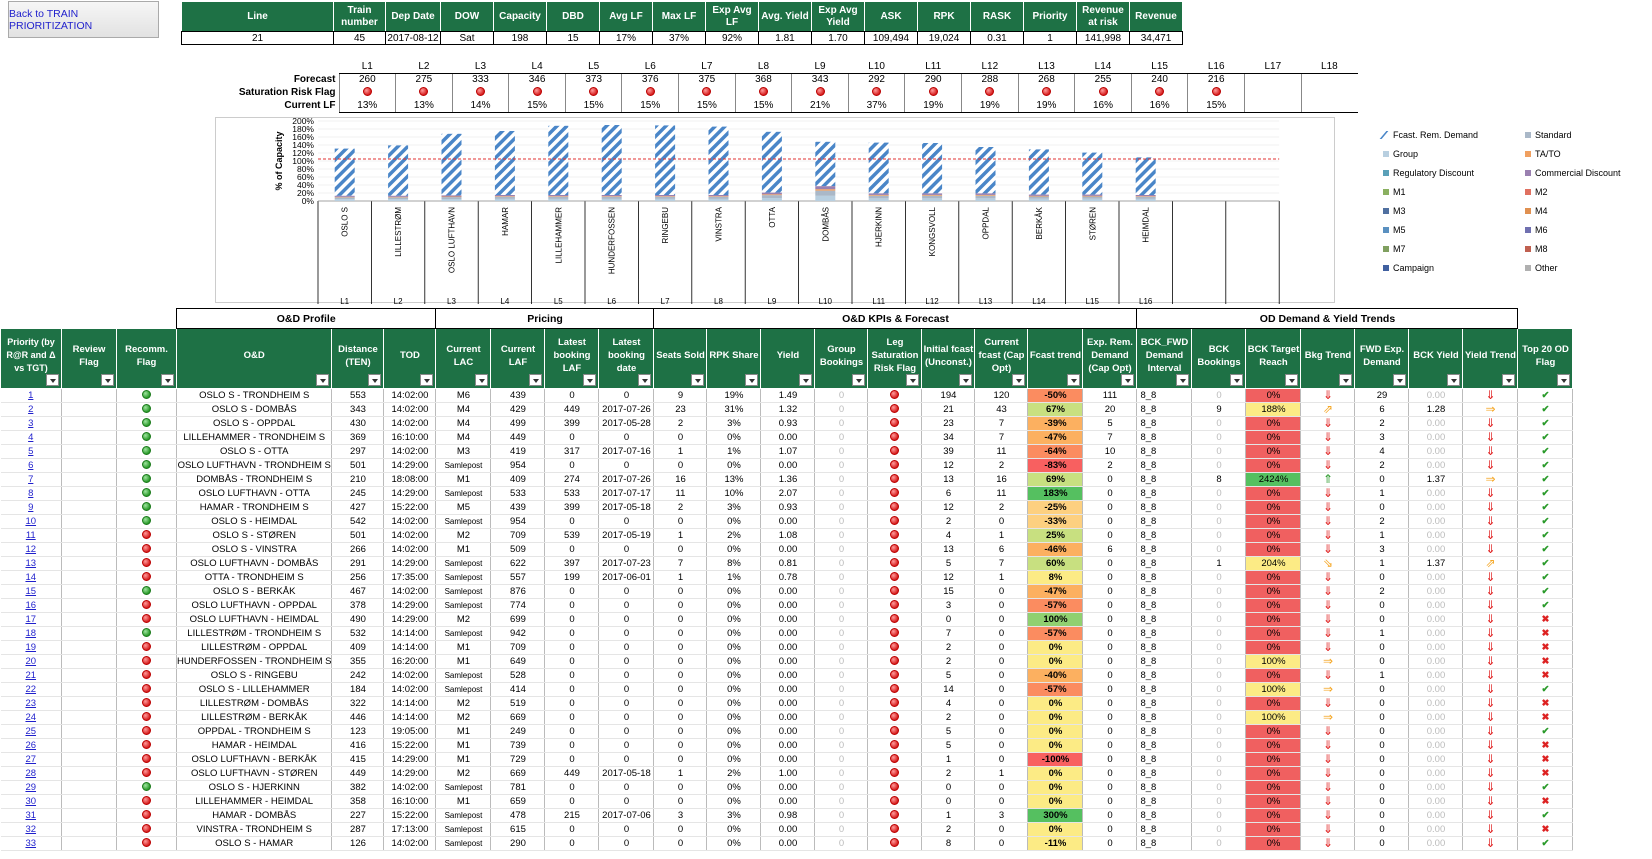  I want to click on back-to-train-prioritization-button: Back to TRAIN PRIORITIZATION, so click(83, 19).